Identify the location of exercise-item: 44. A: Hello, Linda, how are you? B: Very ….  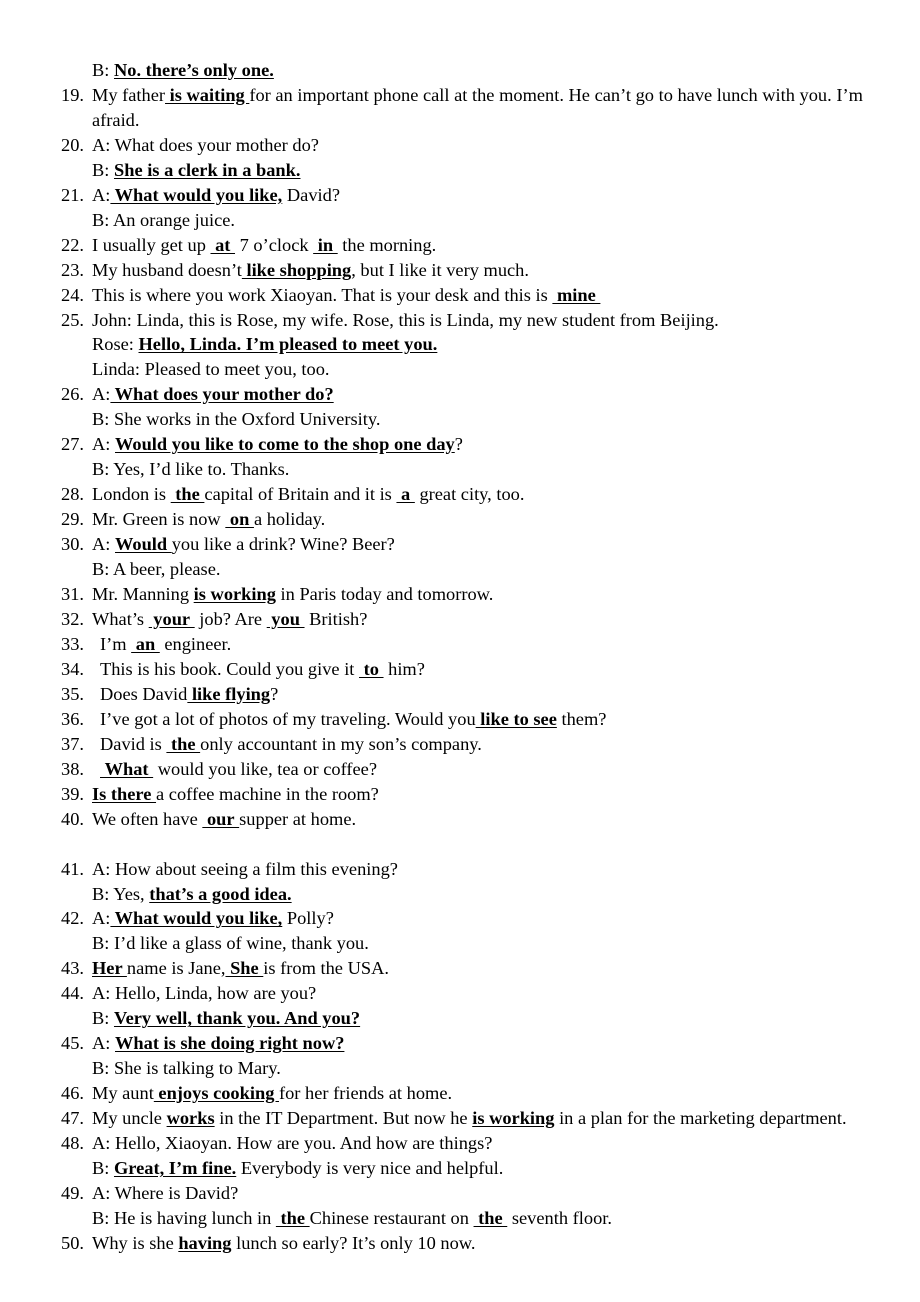
(460, 1006).